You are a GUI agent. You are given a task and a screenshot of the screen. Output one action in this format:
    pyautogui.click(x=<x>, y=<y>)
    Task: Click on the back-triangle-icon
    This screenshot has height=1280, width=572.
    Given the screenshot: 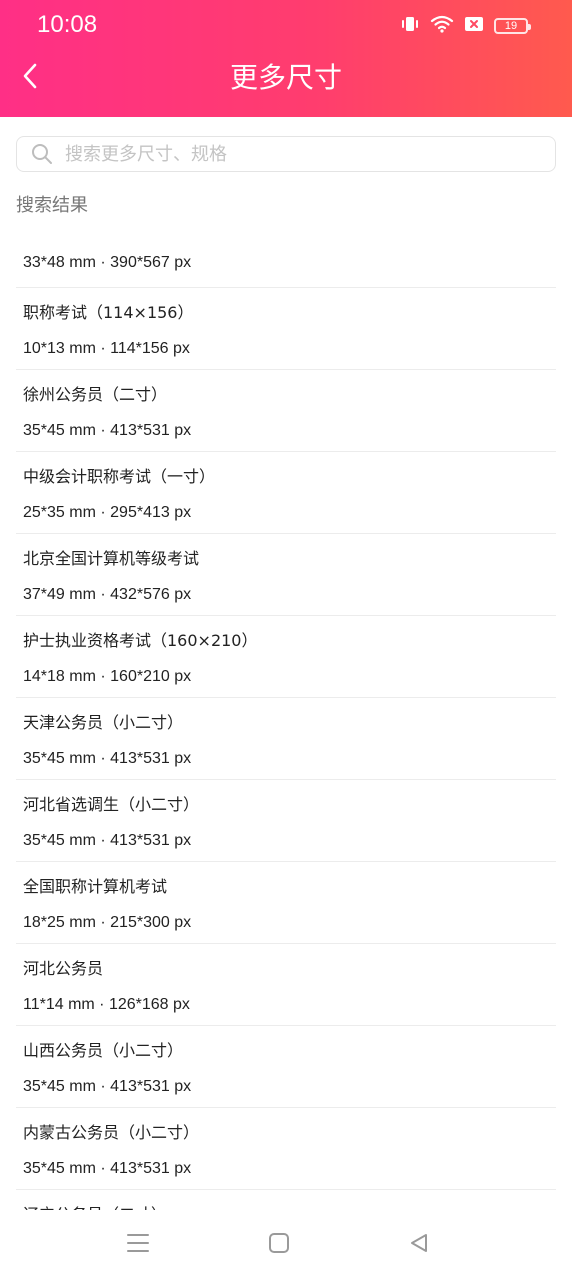 What is the action you would take?
    pyautogui.click(x=419, y=1245)
    